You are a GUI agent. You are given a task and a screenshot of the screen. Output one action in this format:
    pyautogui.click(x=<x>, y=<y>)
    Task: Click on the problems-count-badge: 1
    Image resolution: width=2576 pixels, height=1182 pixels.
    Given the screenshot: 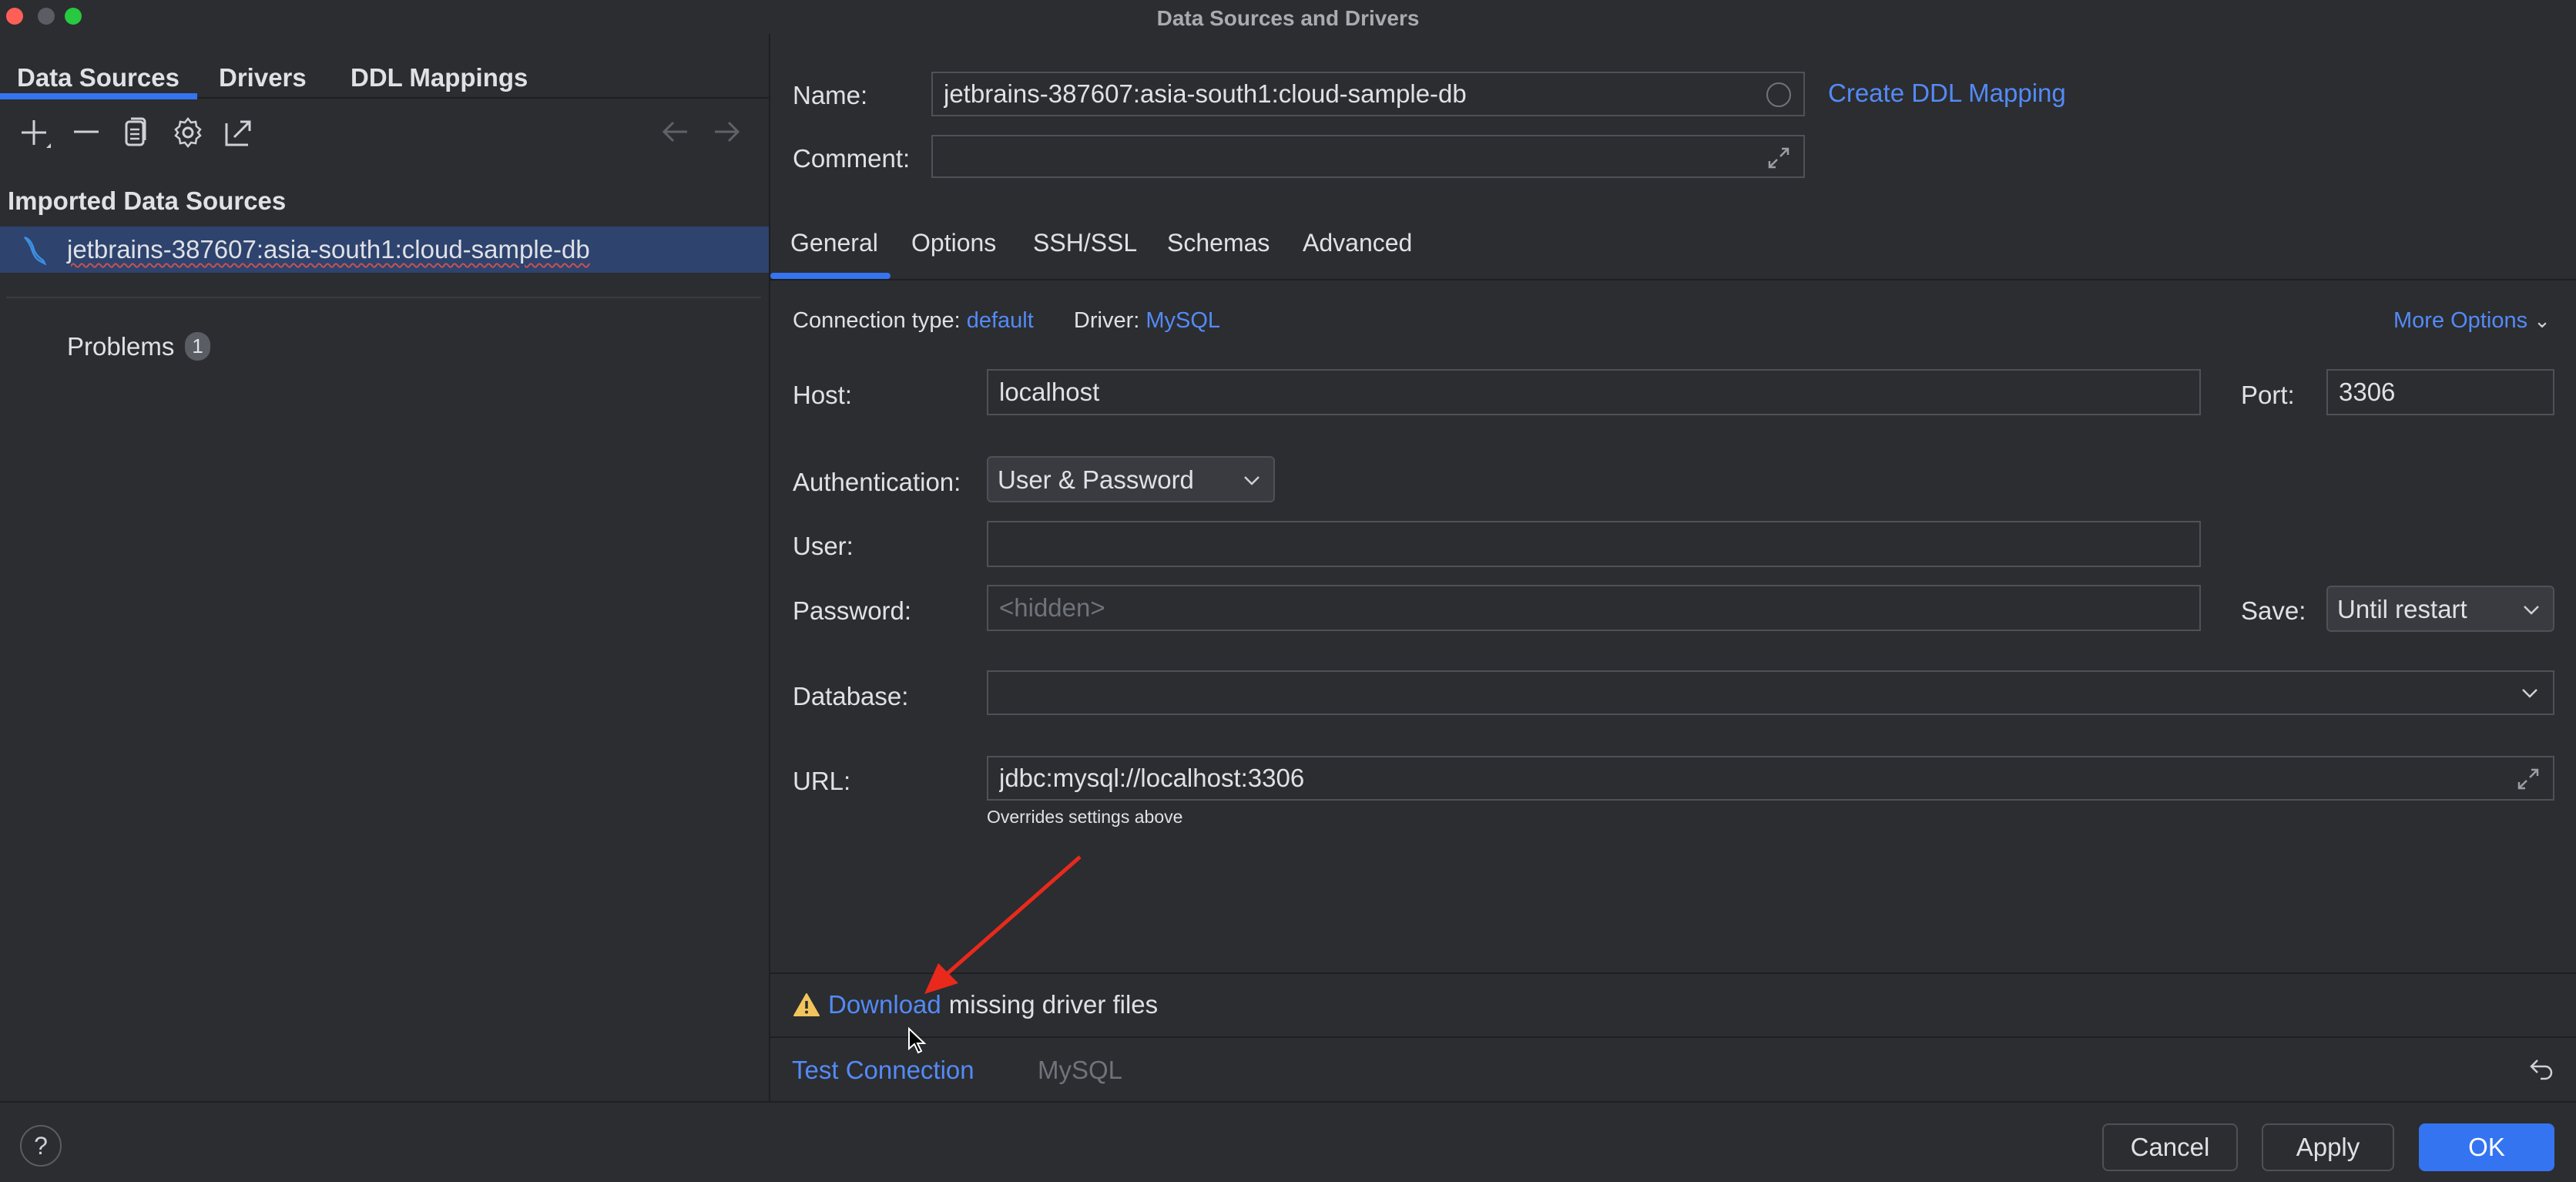 What is the action you would take?
    pyautogui.click(x=197, y=346)
    